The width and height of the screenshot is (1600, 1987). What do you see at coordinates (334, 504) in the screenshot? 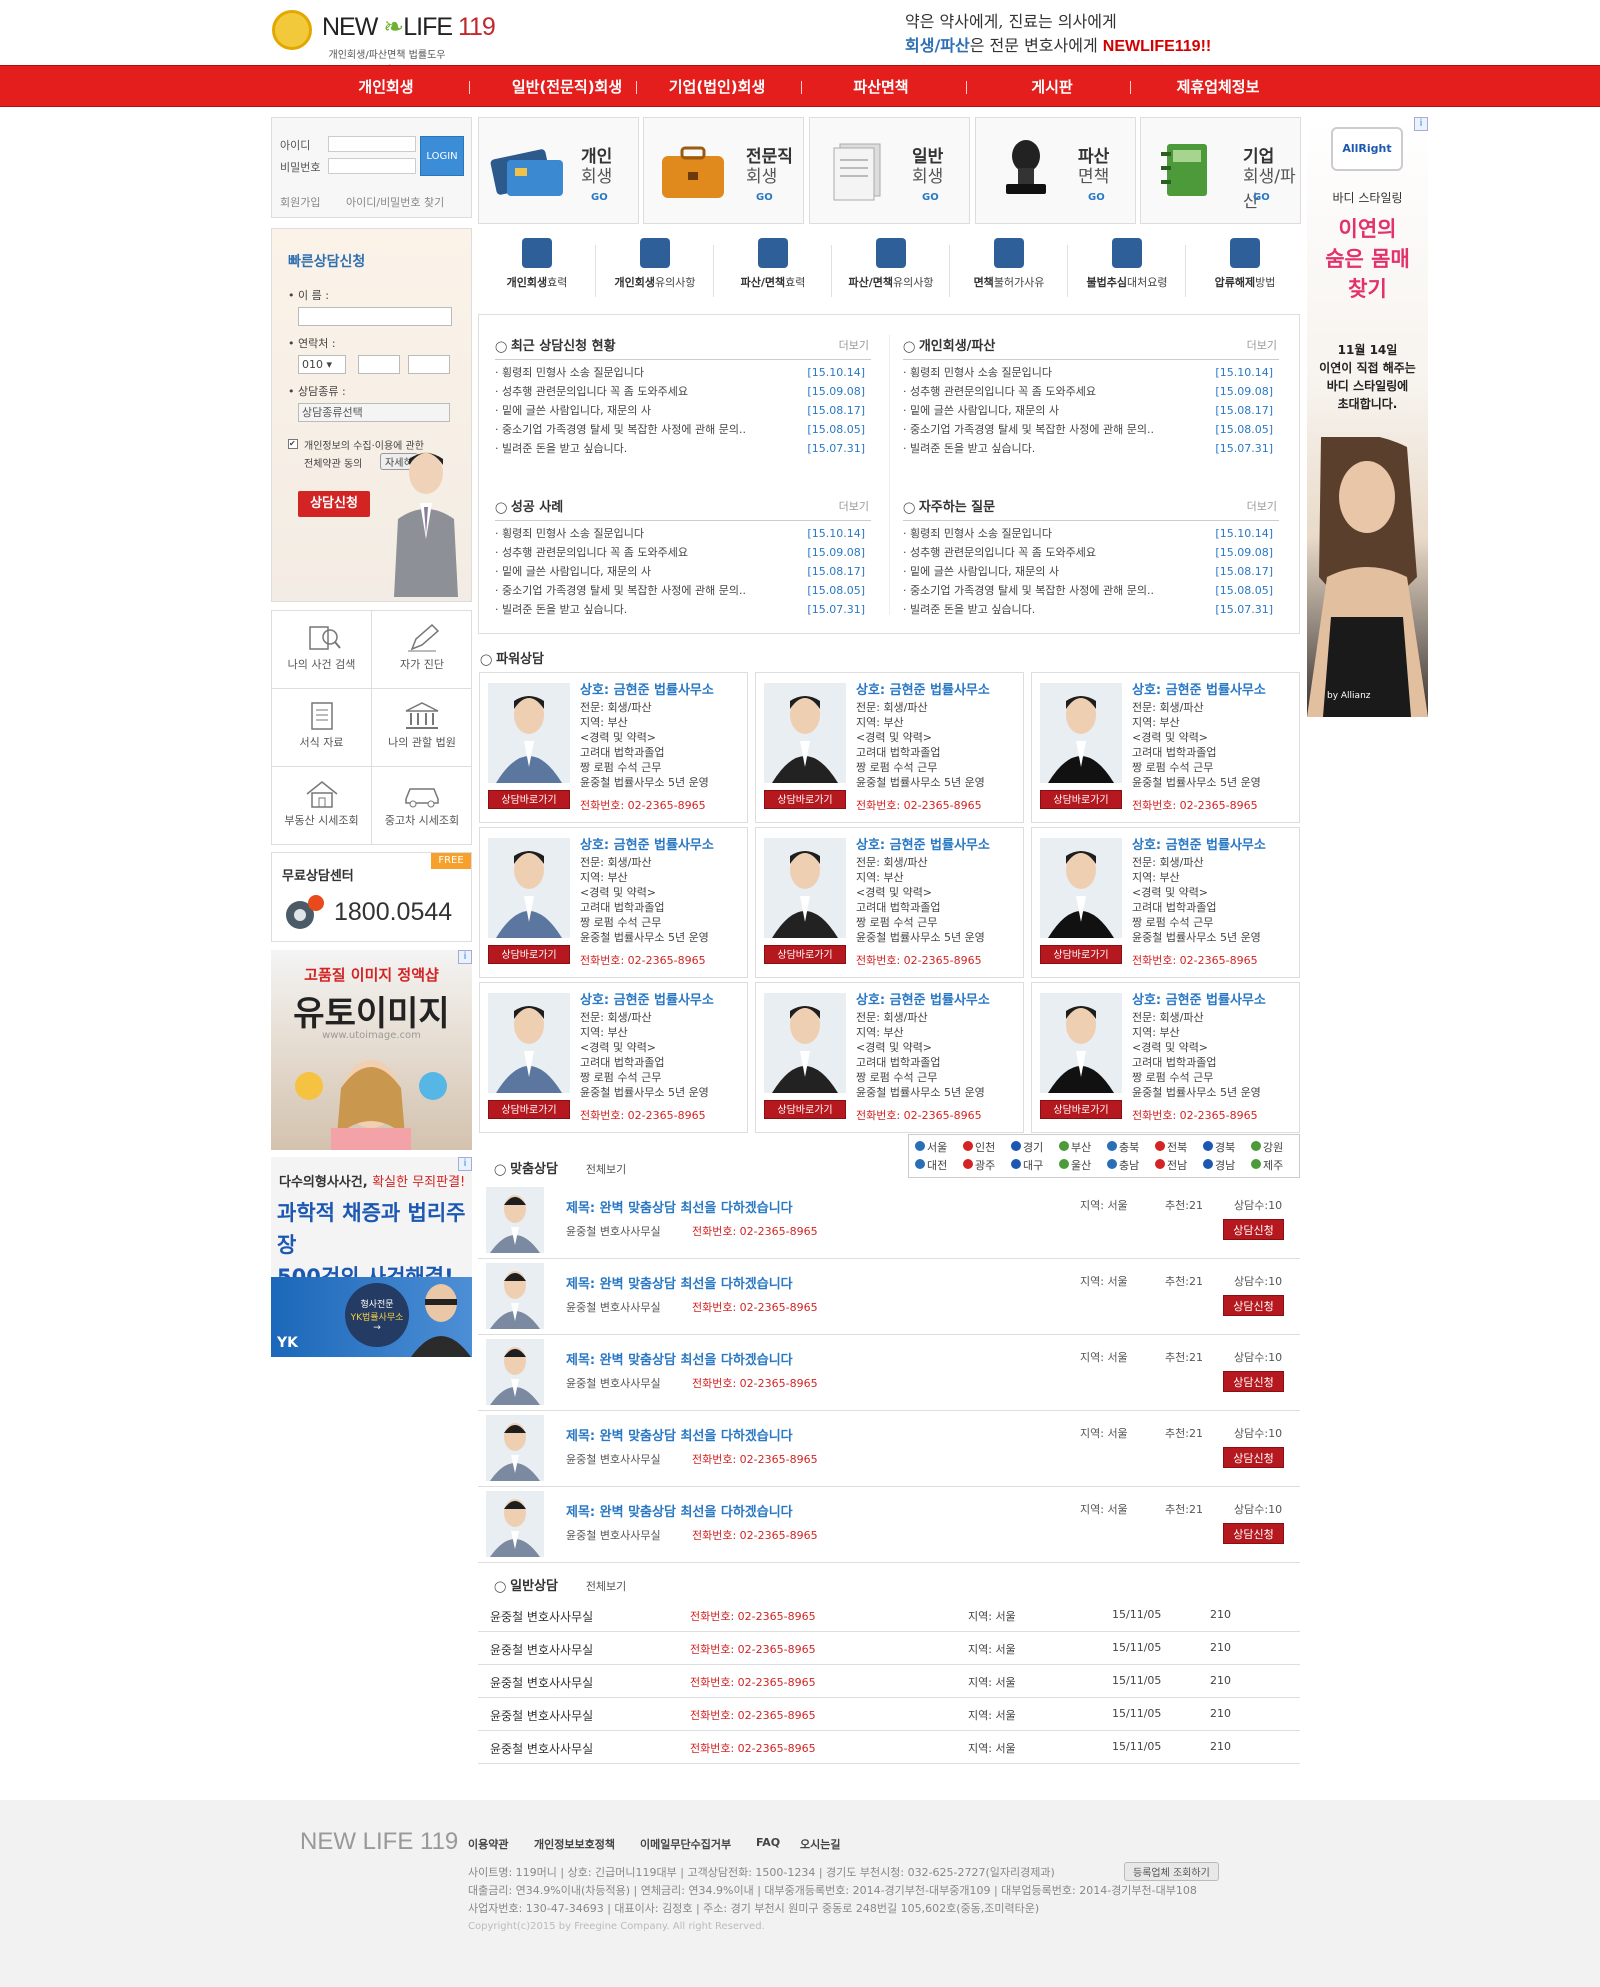
I see `consult-submit-button: 상담신청` at bounding box center [334, 504].